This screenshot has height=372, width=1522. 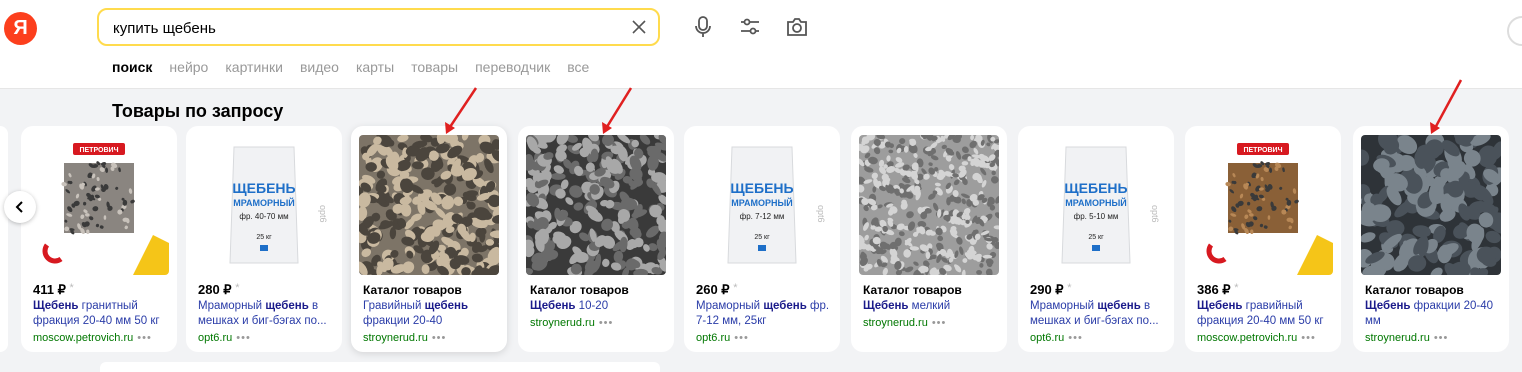 What do you see at coordinates (598, 306) in the screenshot?
I see `product-title-link: Щебень 10-20` at bounding box center [598, 306].